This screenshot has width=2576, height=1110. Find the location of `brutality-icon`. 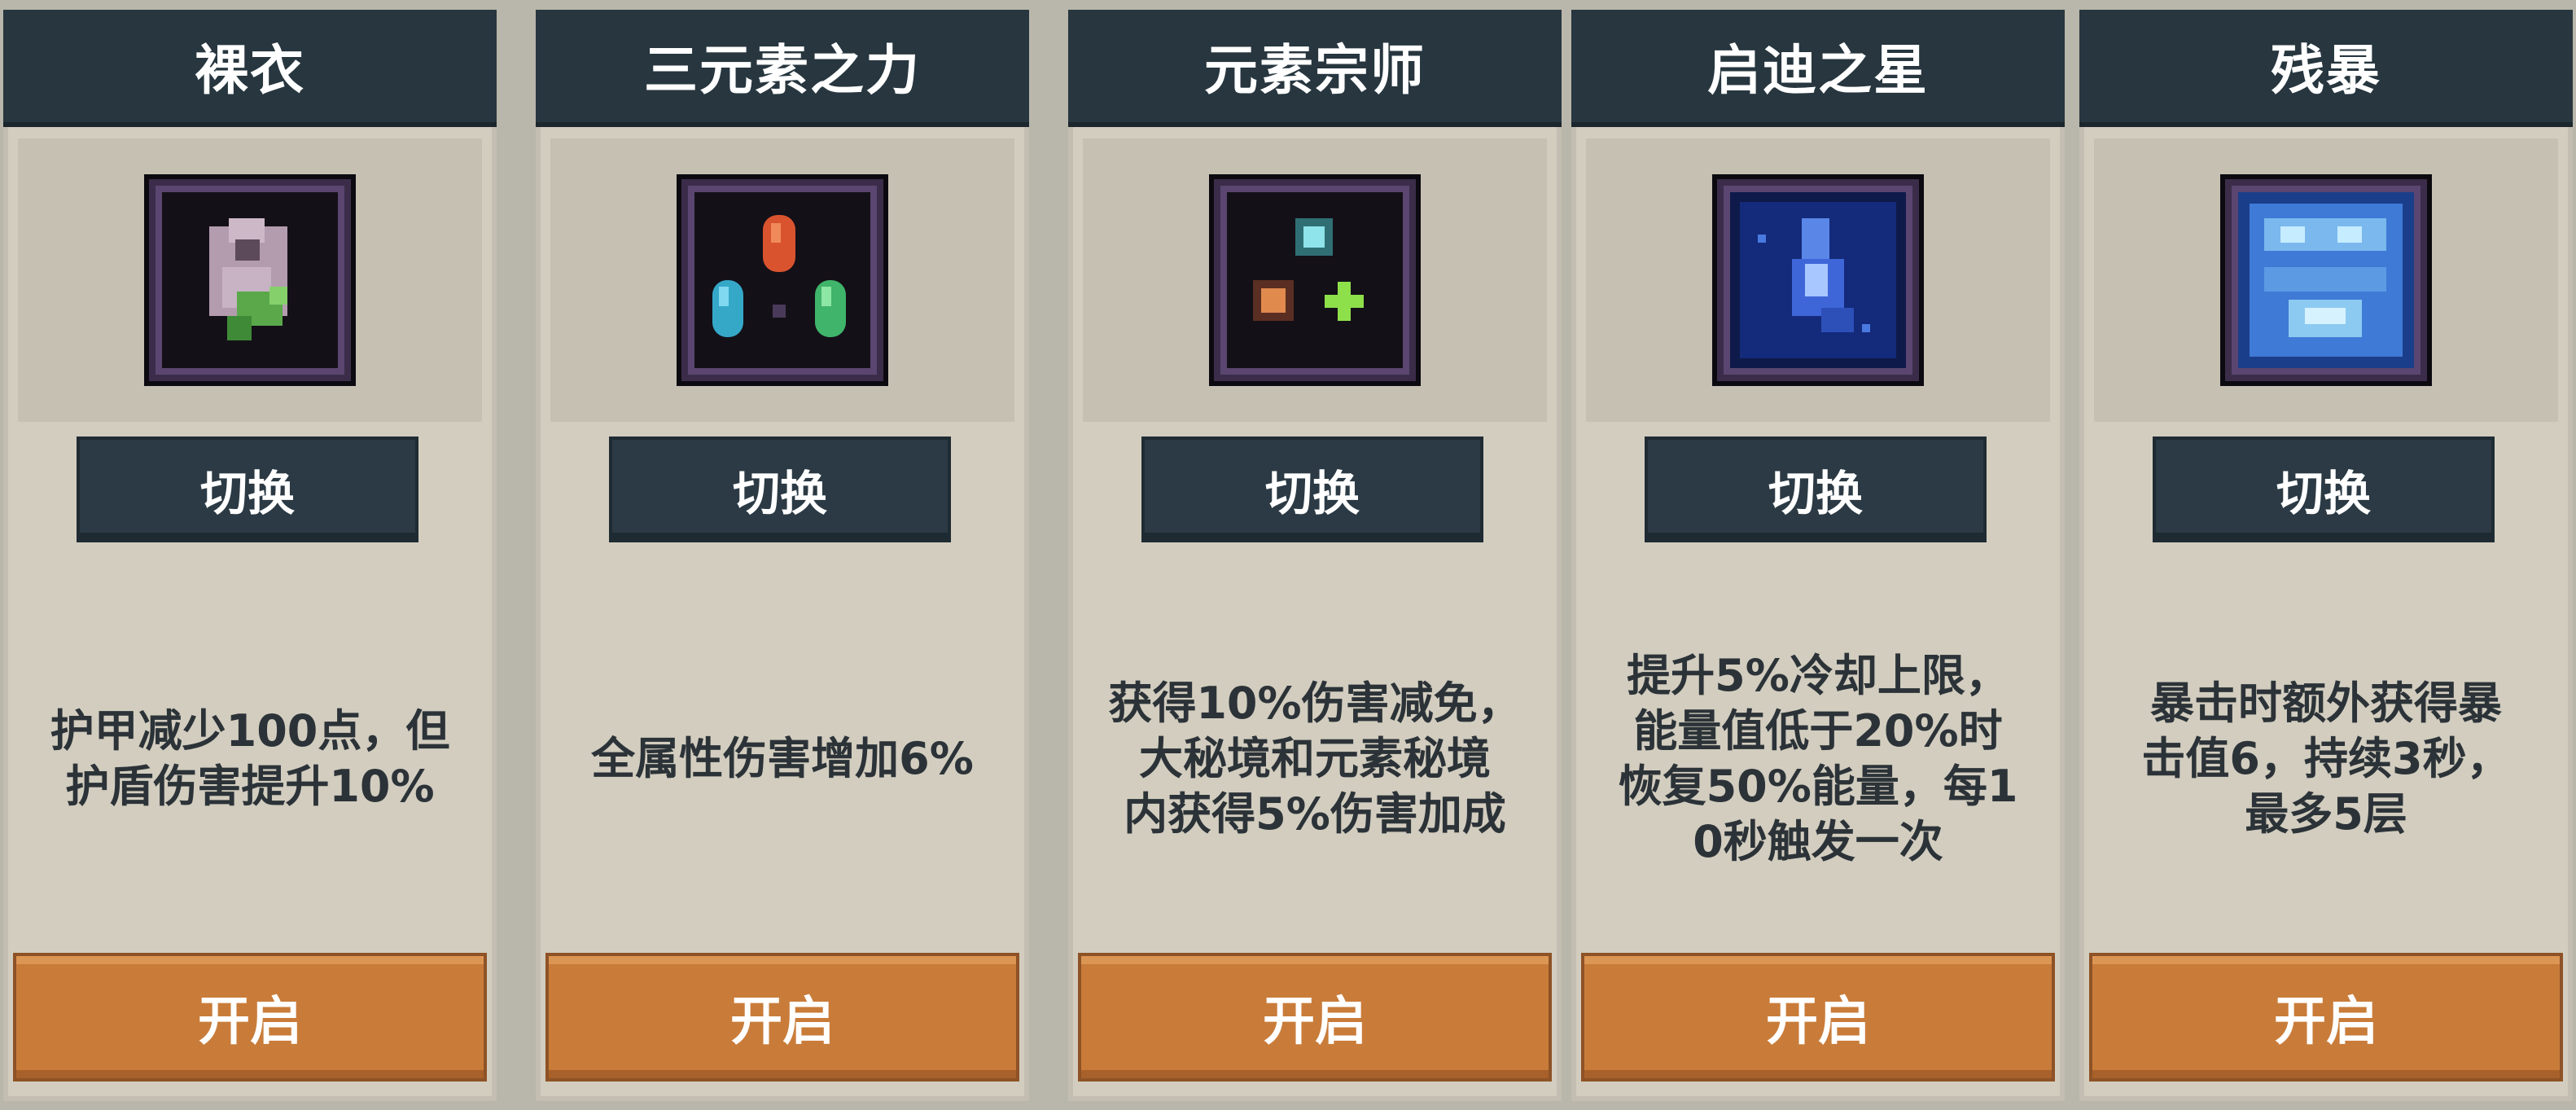

brutality-icon is located at coordinates (2326, 280).